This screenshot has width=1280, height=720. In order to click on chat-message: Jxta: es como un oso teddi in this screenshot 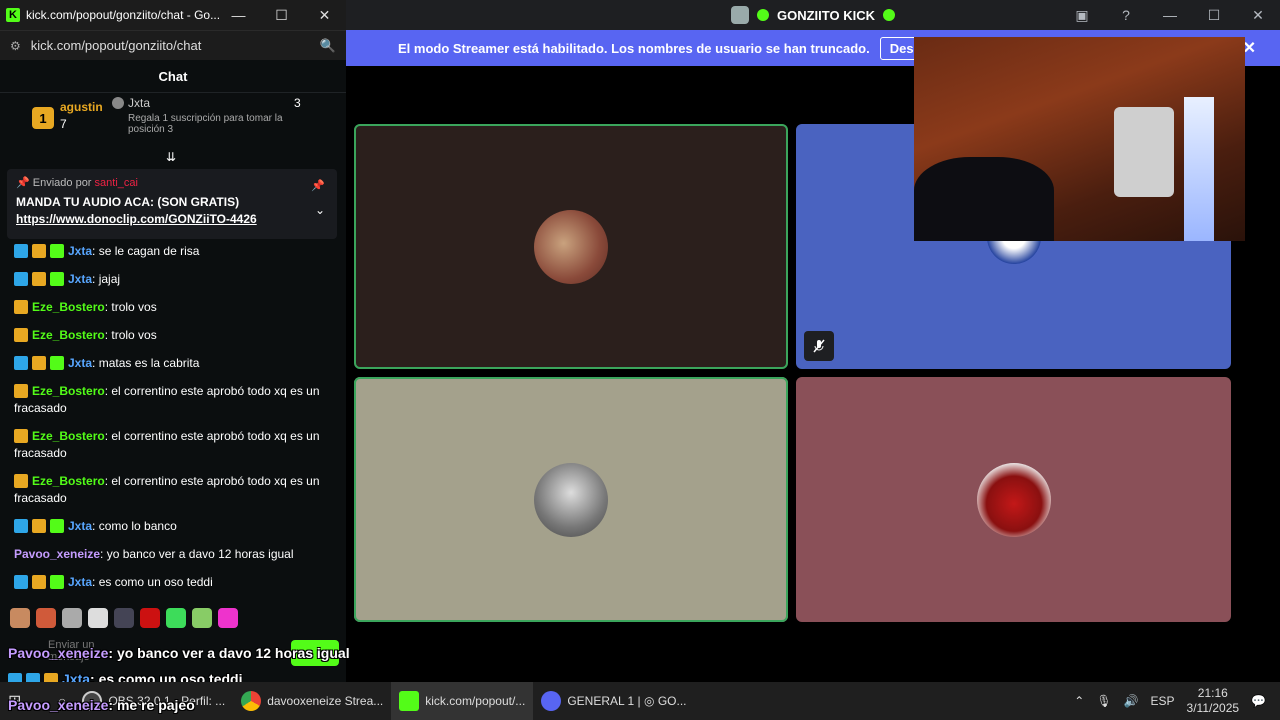, I will do `click(173, 583)`.